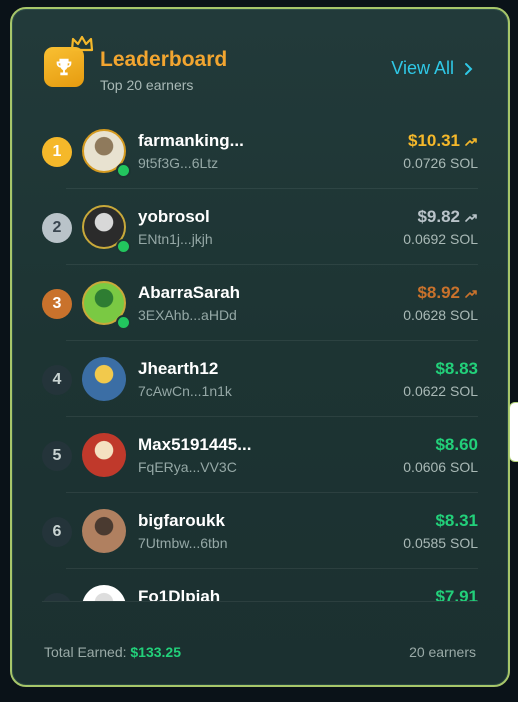 The image size is (518, 702). What do you see at coordinates (187, 467) in the screenshot?
I see `wallet-address: FqERya...VV3C` at bounding box center [187, 467].